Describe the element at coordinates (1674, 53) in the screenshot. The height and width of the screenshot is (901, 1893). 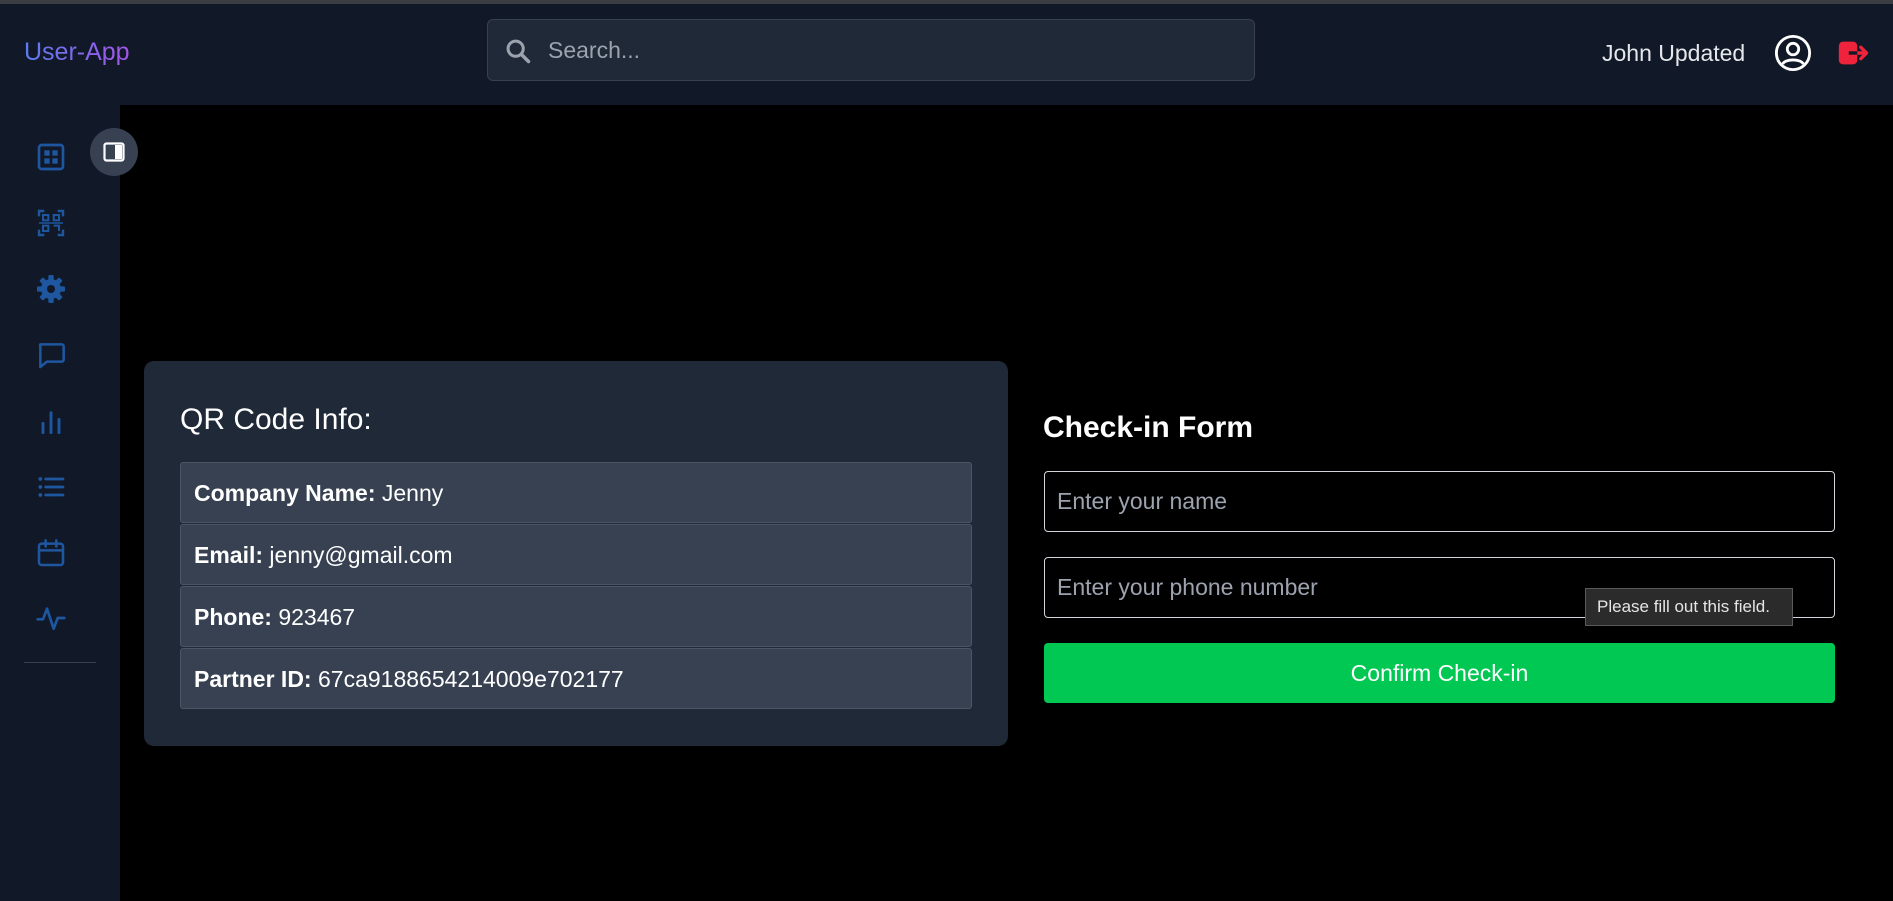
I see `username-label: John Updated` at that location.